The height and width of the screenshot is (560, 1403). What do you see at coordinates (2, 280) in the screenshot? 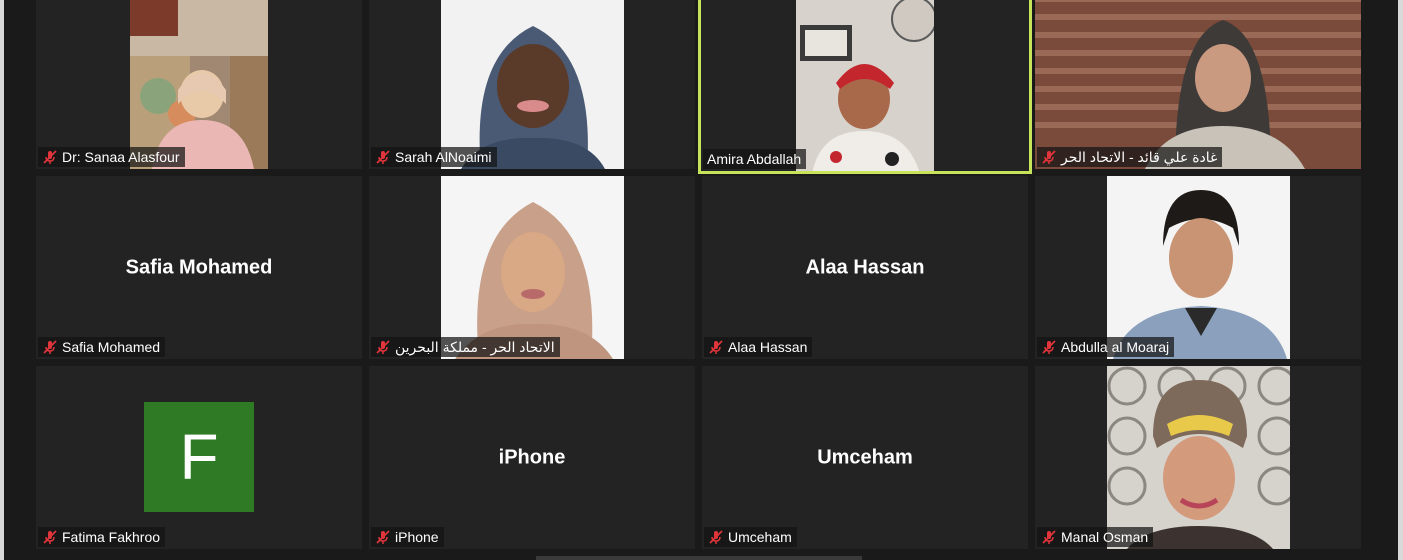
I see `window-edge-left` at bounding box center [2, 280].